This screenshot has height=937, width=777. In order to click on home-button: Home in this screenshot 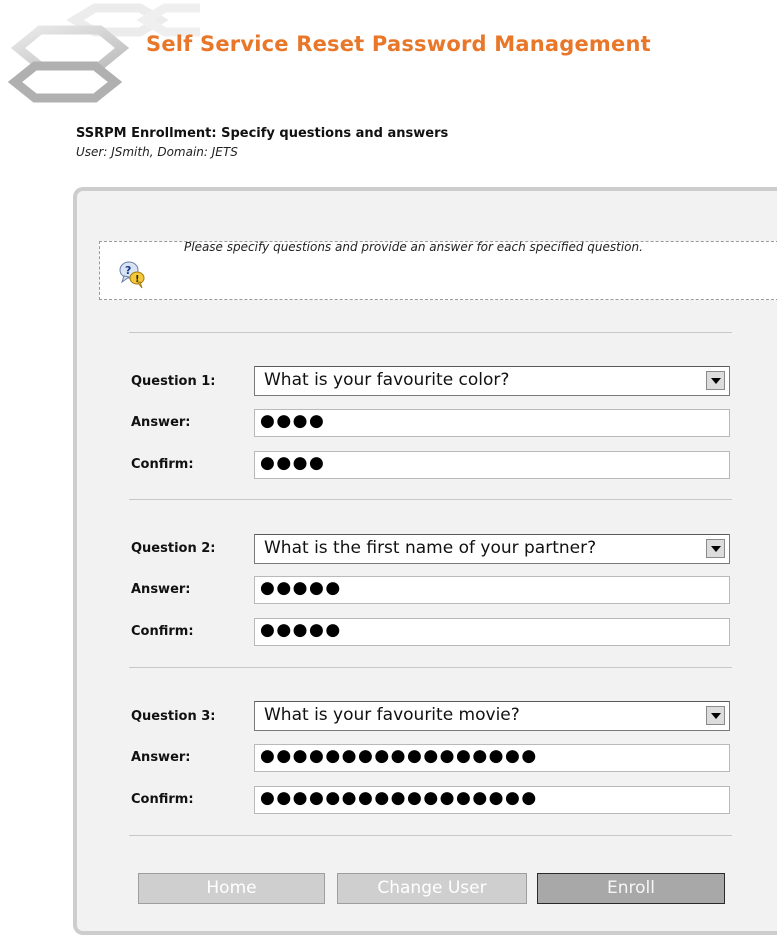, I will do `click(231, 888)`.